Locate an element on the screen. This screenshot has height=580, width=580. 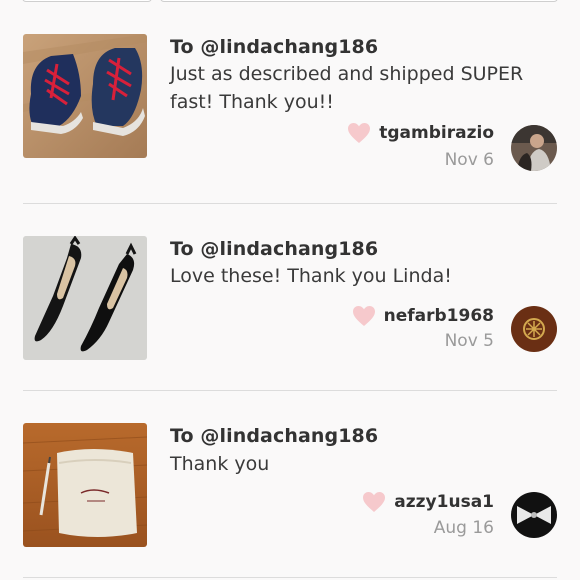
review-date: Nov 6 is located at coordinates (469, 160).